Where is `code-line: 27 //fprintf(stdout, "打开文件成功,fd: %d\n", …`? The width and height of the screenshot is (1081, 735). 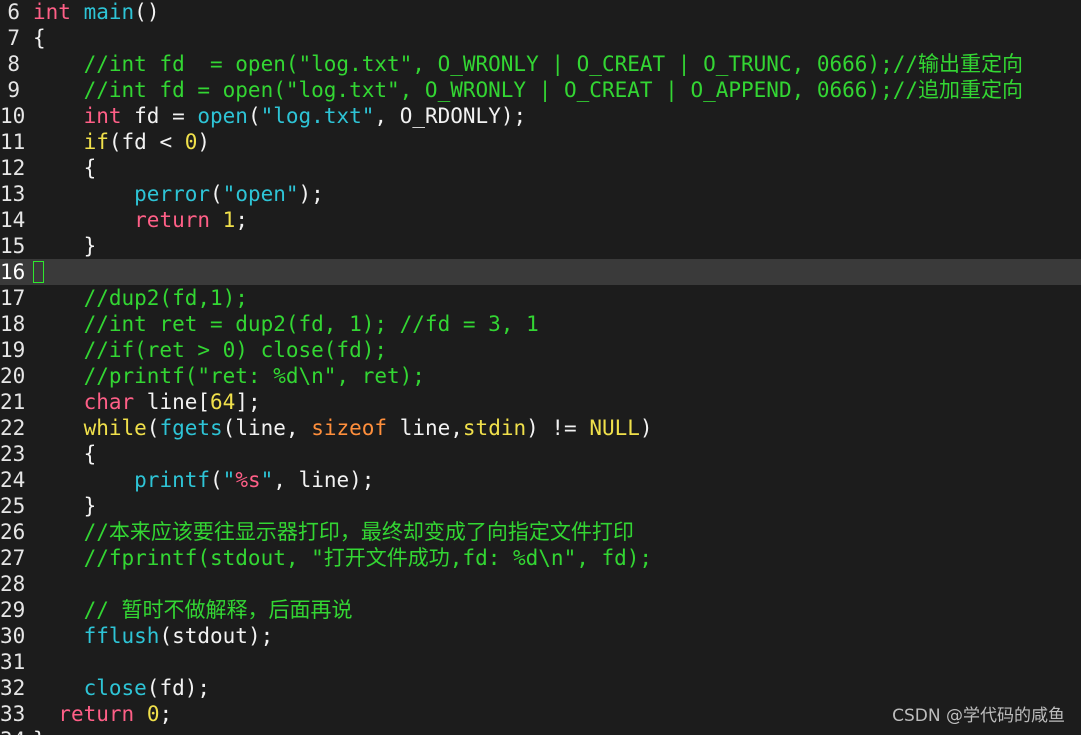
code-line: 27 //fprintf(stdout, "打开文件成功,fd: %d\n", … is located at coordinates (540, 558).